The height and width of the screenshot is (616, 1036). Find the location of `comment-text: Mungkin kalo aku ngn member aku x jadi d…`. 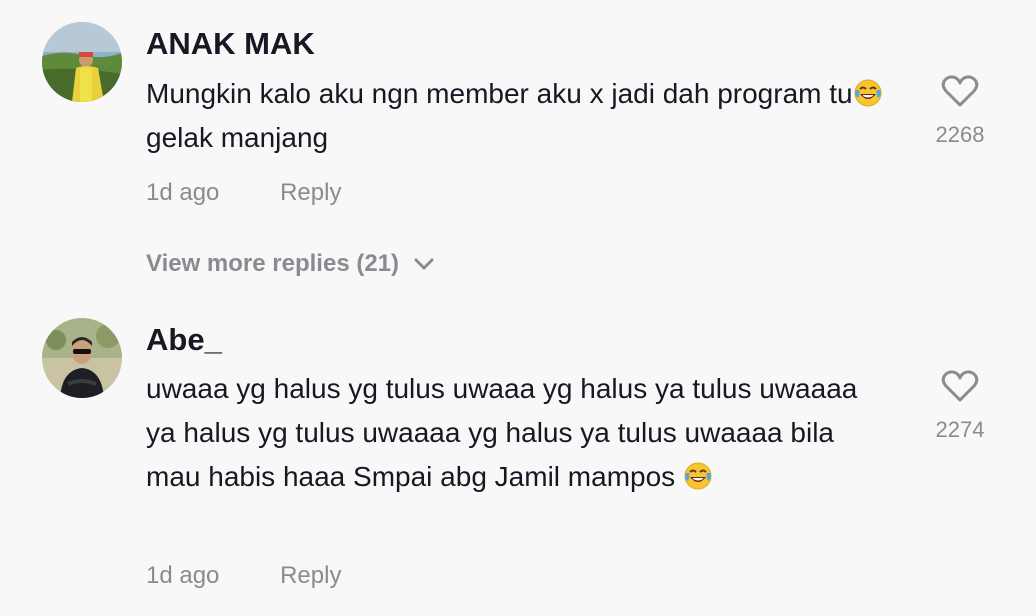

comment-text: Mungkin kalo aku ngn member aku x jadi d… is located at coordinates (516, 116).